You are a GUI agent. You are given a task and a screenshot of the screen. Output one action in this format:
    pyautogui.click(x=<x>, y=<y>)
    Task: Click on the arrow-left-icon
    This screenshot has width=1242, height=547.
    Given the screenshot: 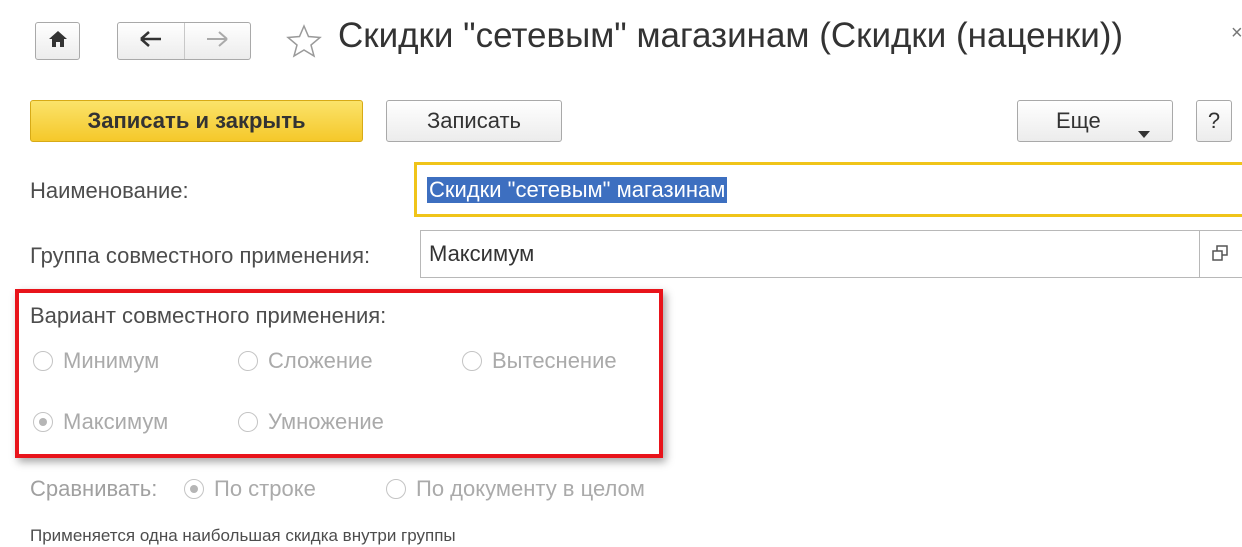 What is the action you would take?
    pyautogui.click(x=150, y=41)
    